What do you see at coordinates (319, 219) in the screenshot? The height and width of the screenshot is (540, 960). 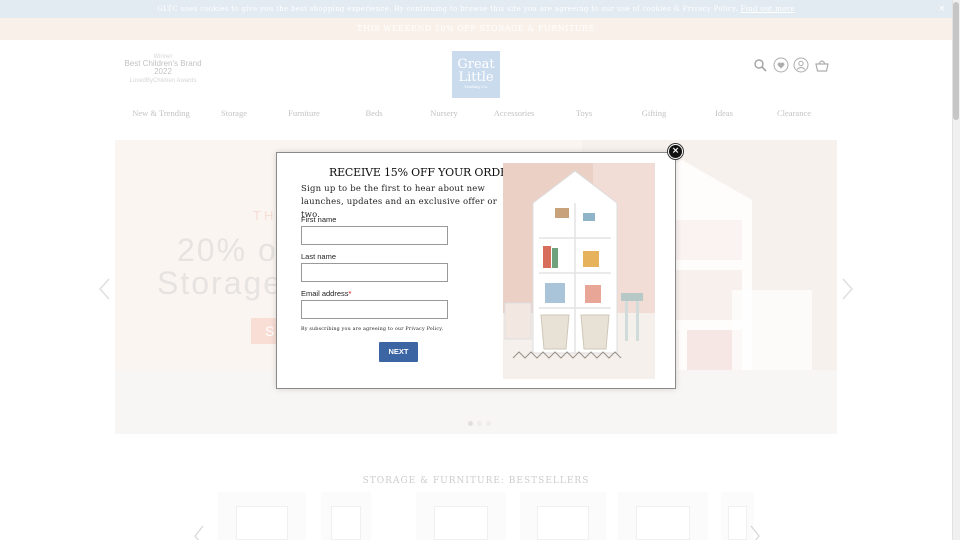 I see `first-name-label: First name` at bounding box center [319, 219].